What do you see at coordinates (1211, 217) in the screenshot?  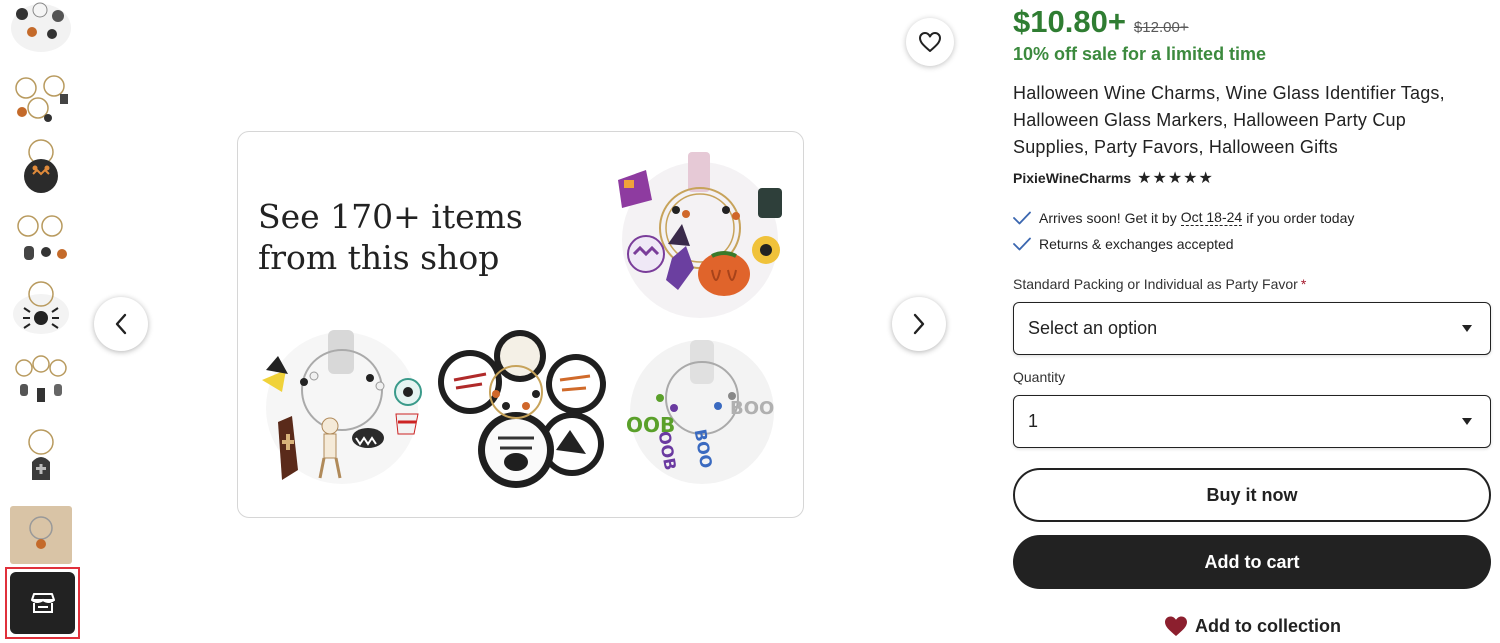 I see `delivery-date-link: Oct 18-24` at bounding box center [1211, 217].